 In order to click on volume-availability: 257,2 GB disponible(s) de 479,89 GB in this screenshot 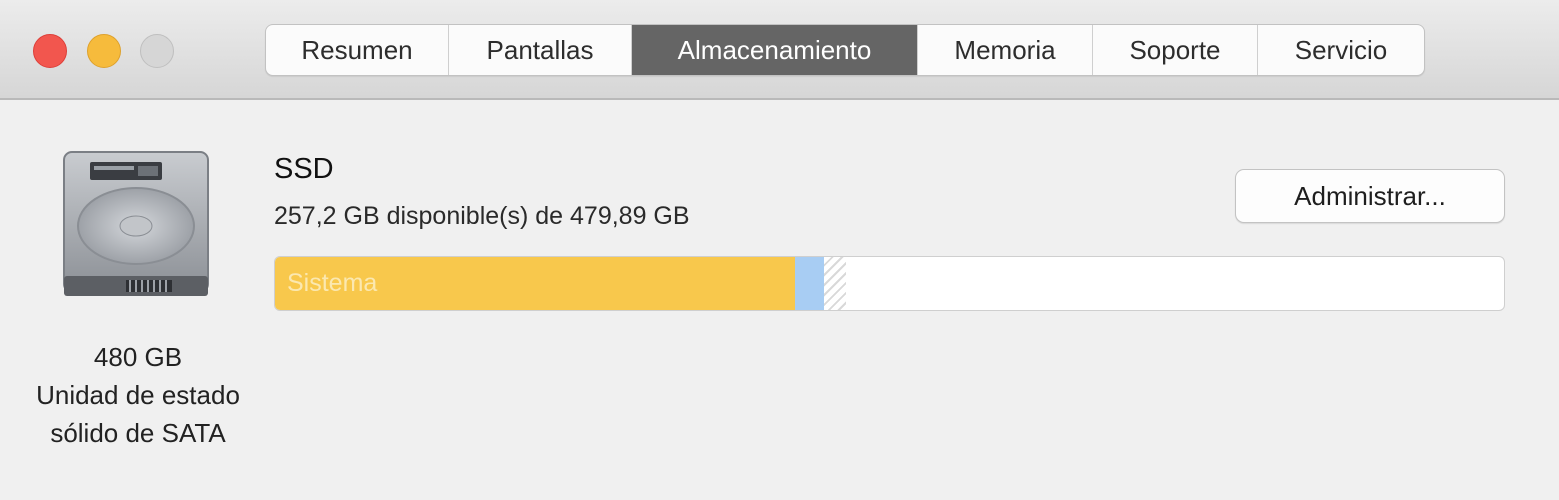, I will do `click(482, 216)`.